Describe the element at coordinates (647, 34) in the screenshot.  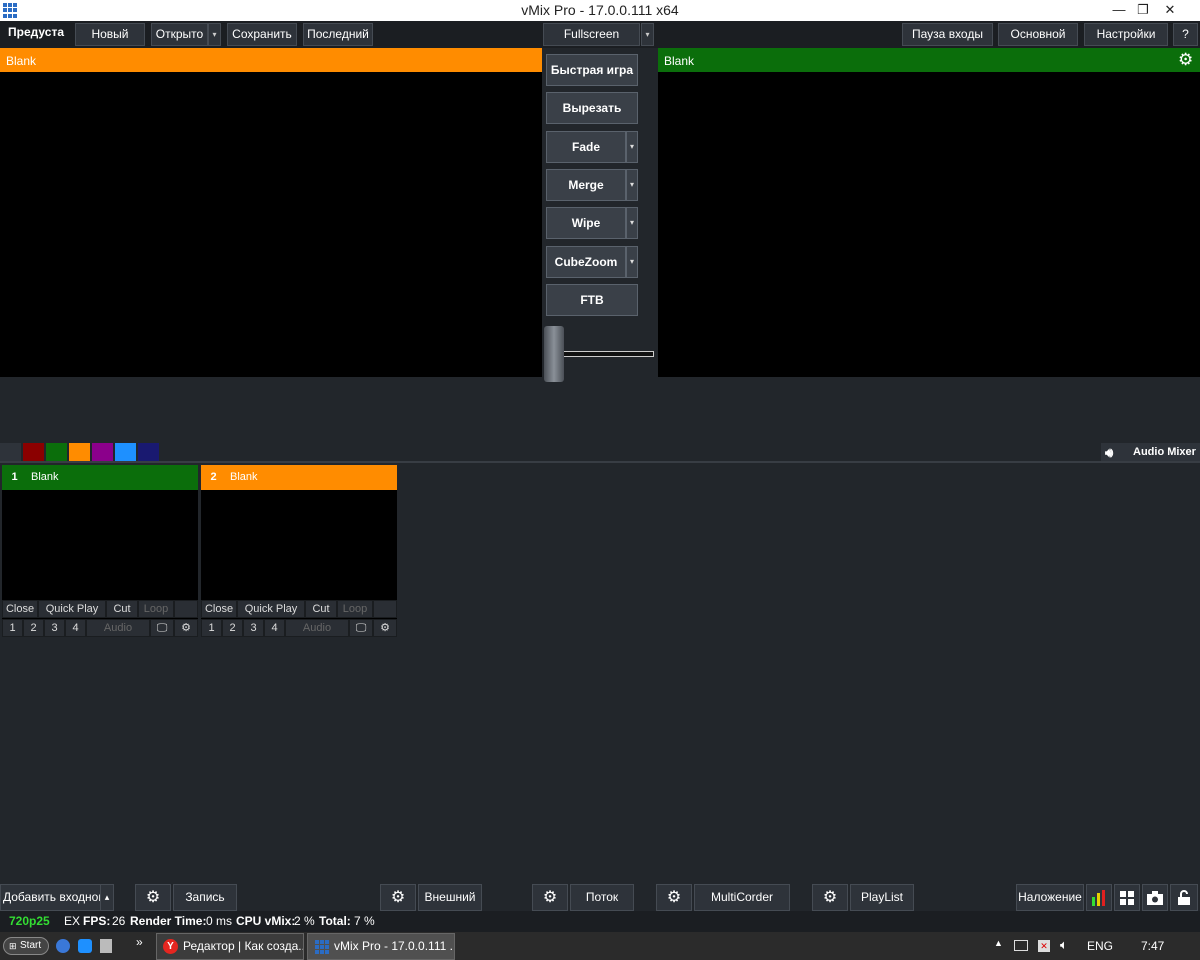
I see `fullscreen-dropdown-button: ▾` at that location.